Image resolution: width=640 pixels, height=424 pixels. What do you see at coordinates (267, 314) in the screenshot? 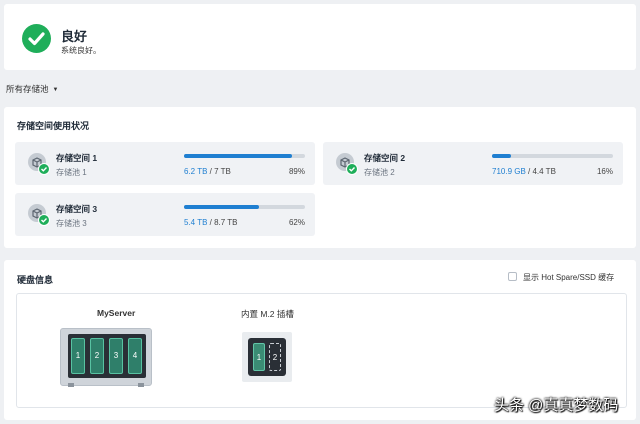
I see `m2-slot-title: 内置 M.2 插槽` at bounding box center [267, 314].